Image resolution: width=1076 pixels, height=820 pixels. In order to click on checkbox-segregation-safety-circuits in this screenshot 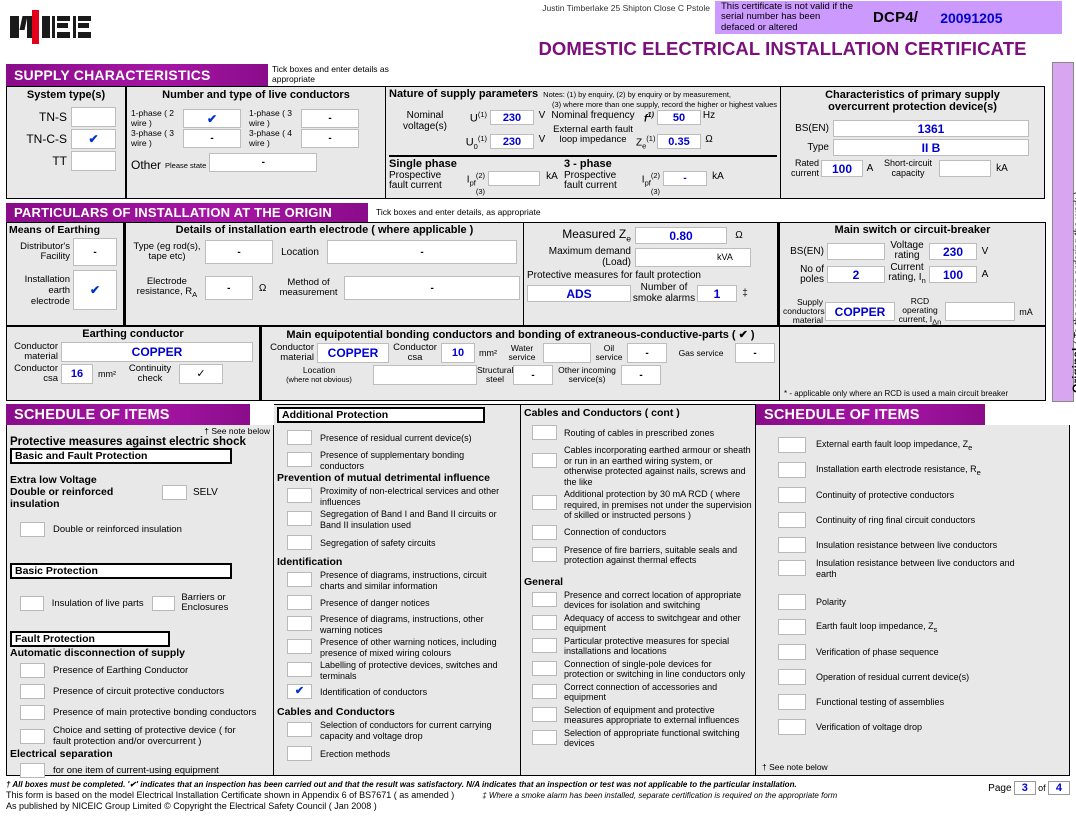, I will do `click(299, 542)`.